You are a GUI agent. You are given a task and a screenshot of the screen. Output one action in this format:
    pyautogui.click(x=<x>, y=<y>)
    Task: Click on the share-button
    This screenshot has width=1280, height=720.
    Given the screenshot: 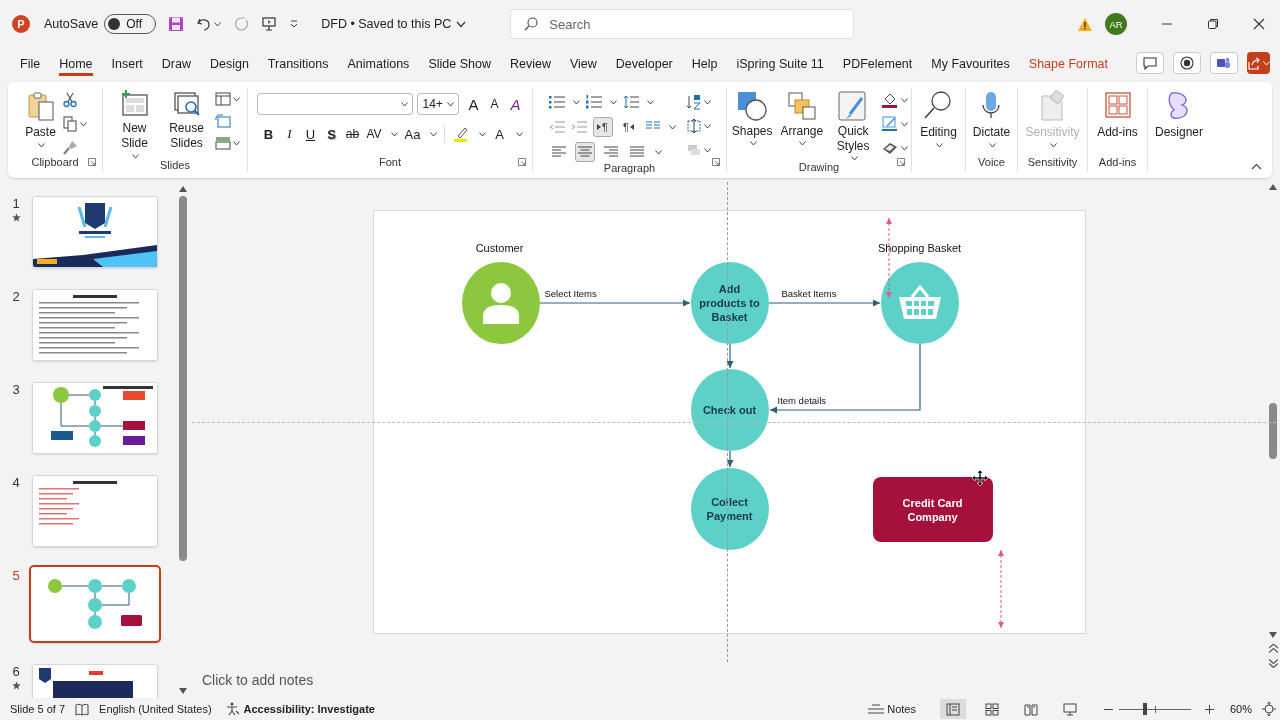 What is the action you would take?
    pyautogui.click(x=1258, y=63)
    